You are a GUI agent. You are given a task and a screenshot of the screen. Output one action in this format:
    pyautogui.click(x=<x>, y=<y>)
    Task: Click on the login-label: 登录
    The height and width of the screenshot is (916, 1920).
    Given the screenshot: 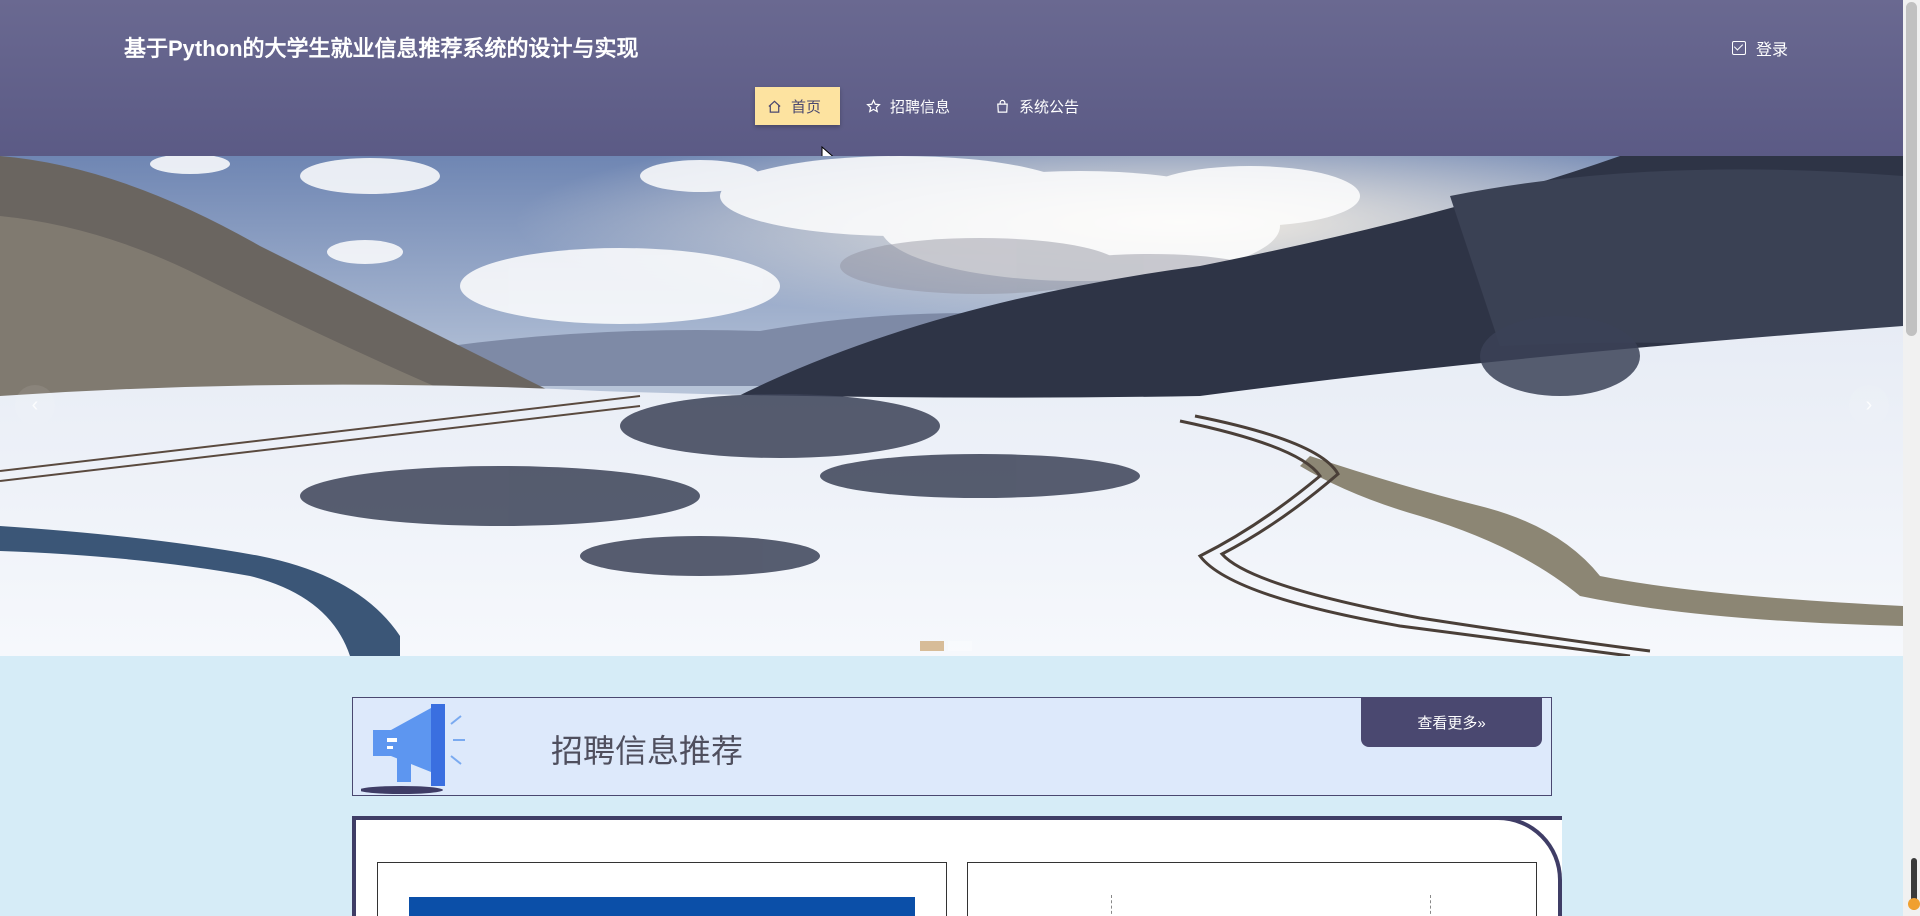 What is the action you would take?
    pyautogui.click(x=1772, y=50)
    